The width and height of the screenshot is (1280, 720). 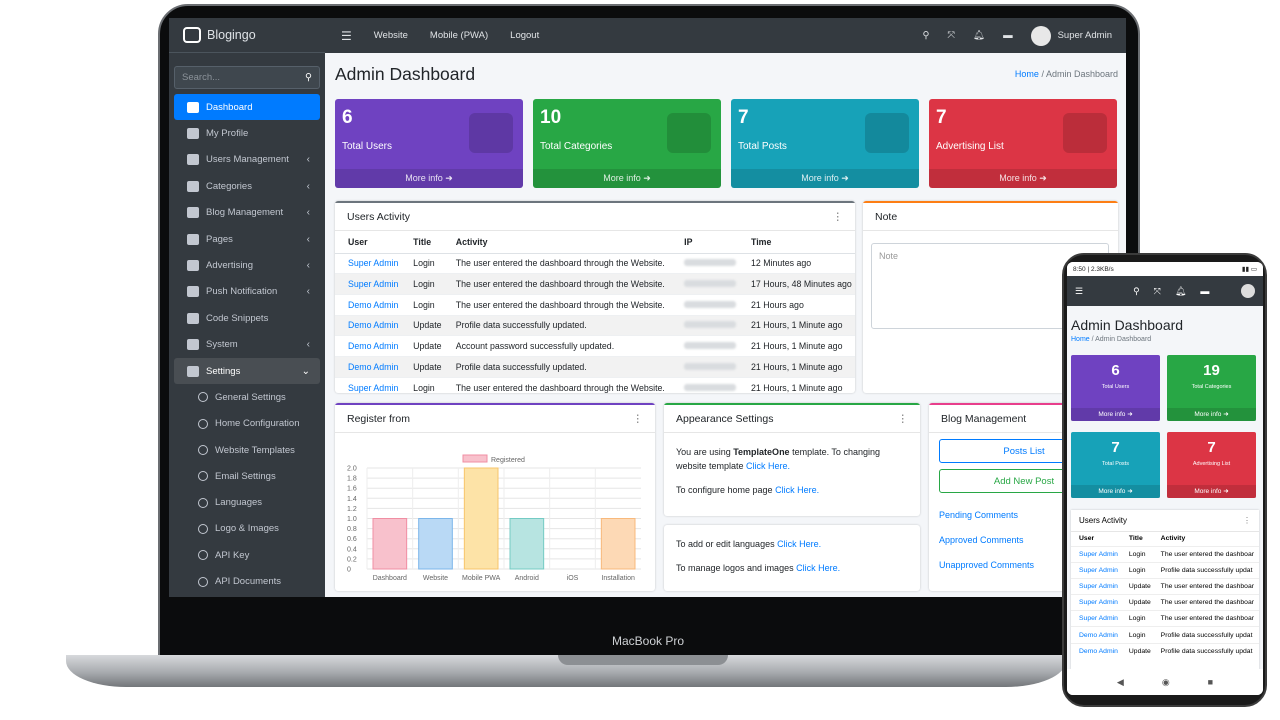 What do you see at coordinates (1165, 291) in the screenshot?
I see `phone-navbar: ☰ ⚲ ⤧ 🔔︎ ▬` at bounding box center [1165, 291].